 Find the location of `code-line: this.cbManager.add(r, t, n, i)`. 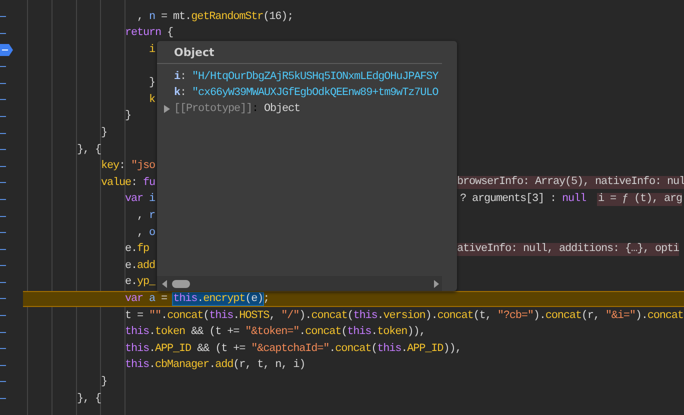

code-line: this.cbManager.add(r, t, n, i) is located at coordinates (215, 365).